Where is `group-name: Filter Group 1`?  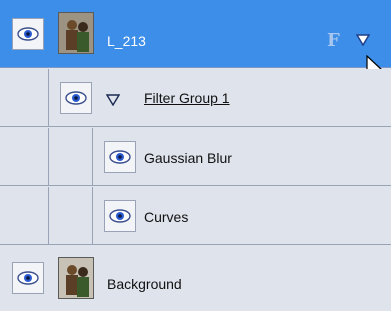 group-name: Filter Group 1 is located at coordinates (187, 98).